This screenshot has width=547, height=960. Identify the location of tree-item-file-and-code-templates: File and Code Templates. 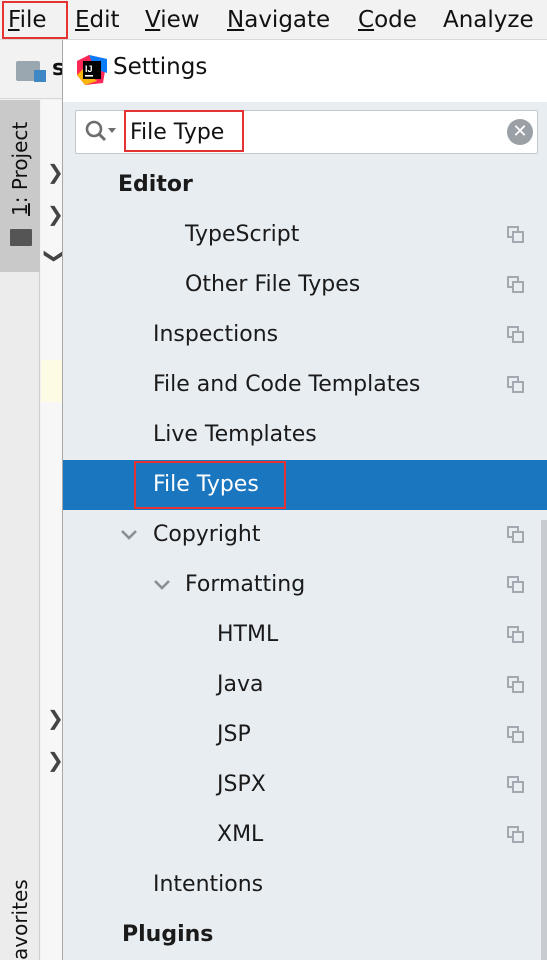
(305, 385).